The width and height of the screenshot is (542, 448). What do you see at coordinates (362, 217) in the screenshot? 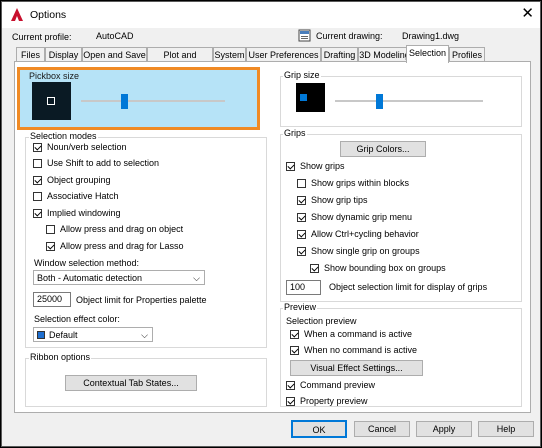
I see `checkbox-label: Show dynamic grip menu` at bounding box center [362, 217].